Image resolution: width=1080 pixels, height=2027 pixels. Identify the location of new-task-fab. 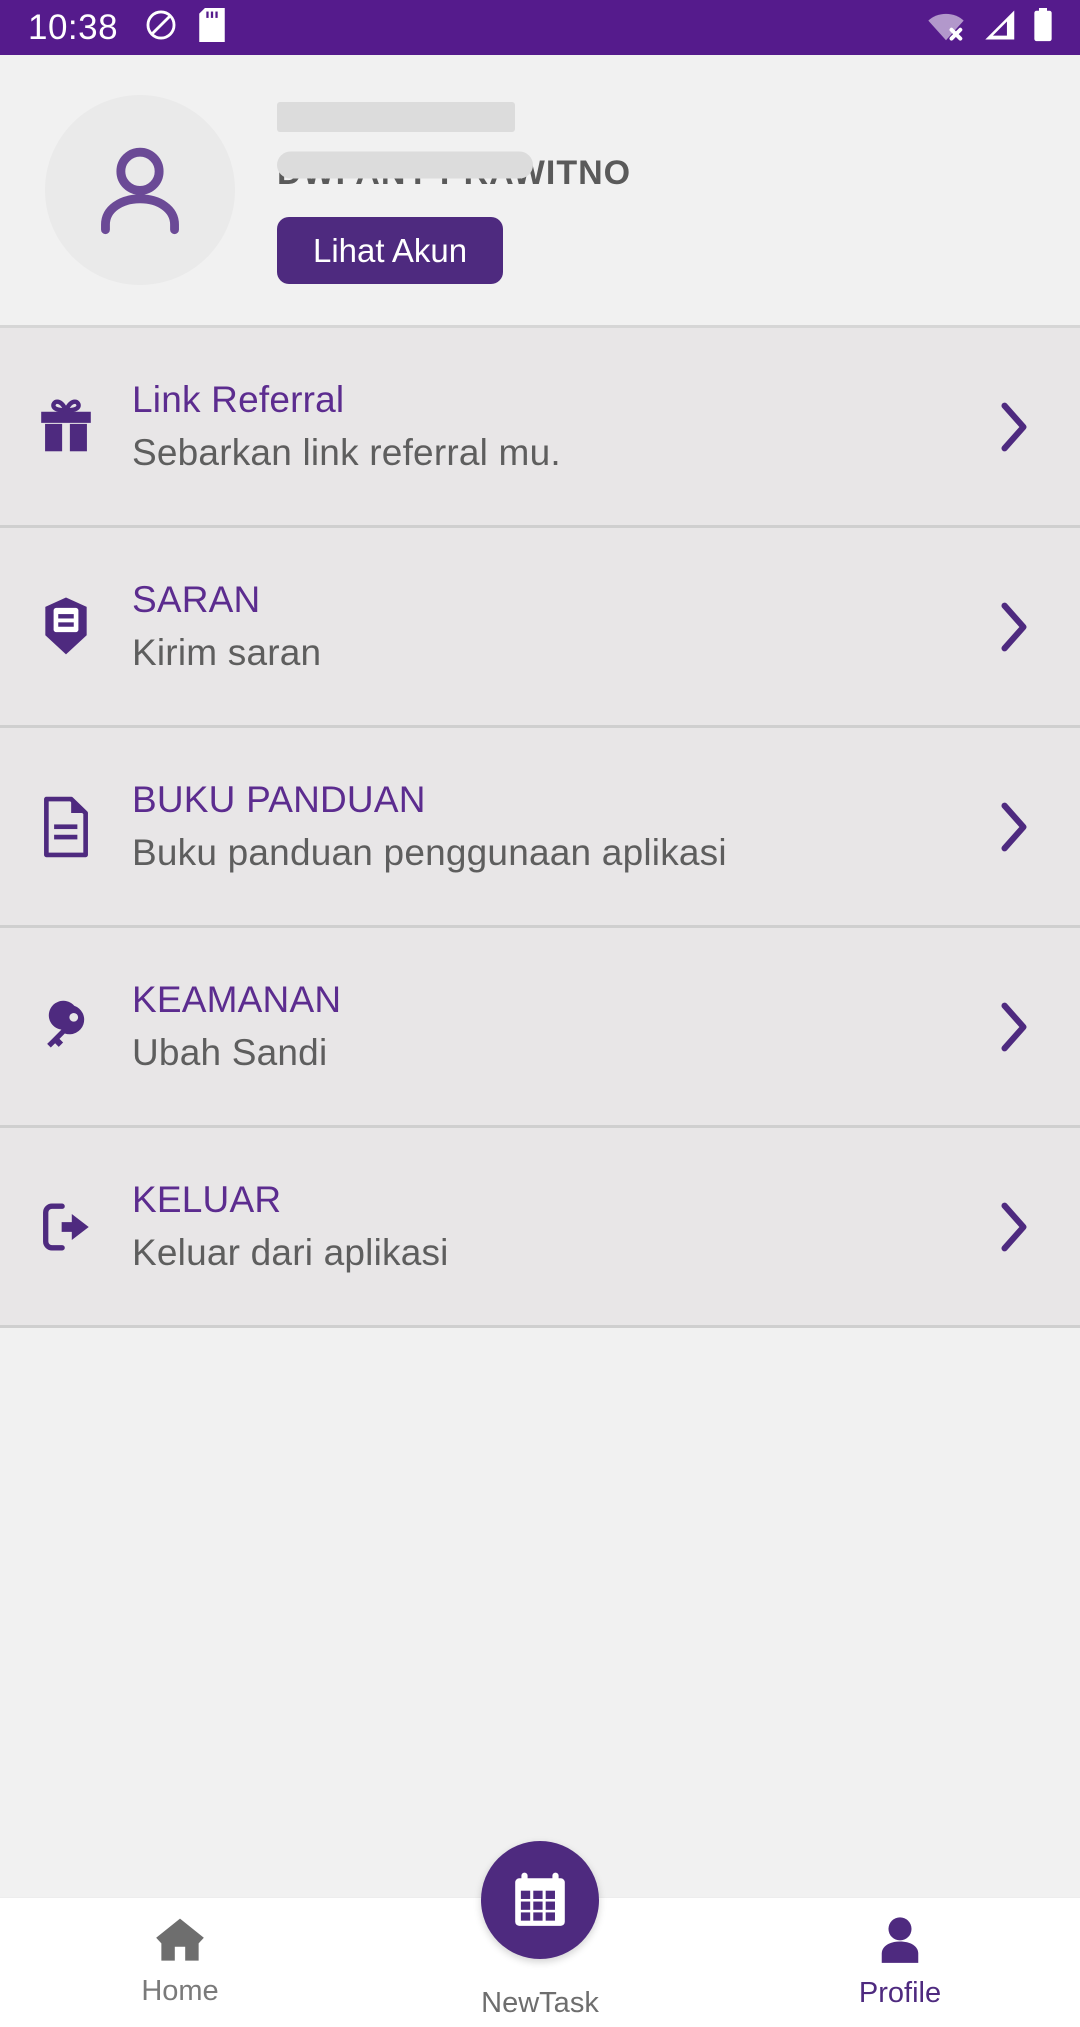
(540, 1900).